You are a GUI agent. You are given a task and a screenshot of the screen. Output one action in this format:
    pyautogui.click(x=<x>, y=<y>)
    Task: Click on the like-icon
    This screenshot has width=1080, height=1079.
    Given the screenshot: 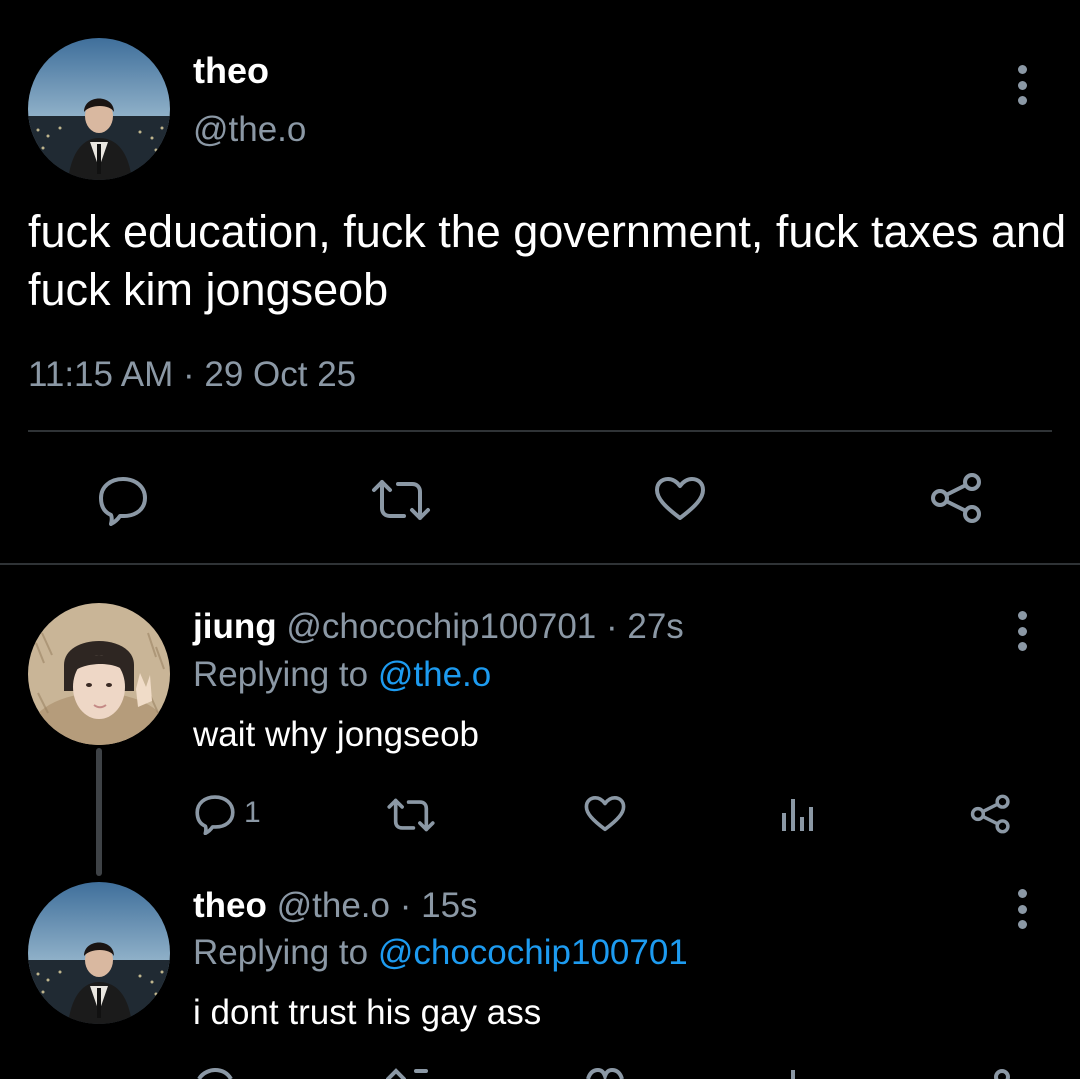 What is the action you would take?
    pyautogui.click(x=680, y=499)
    